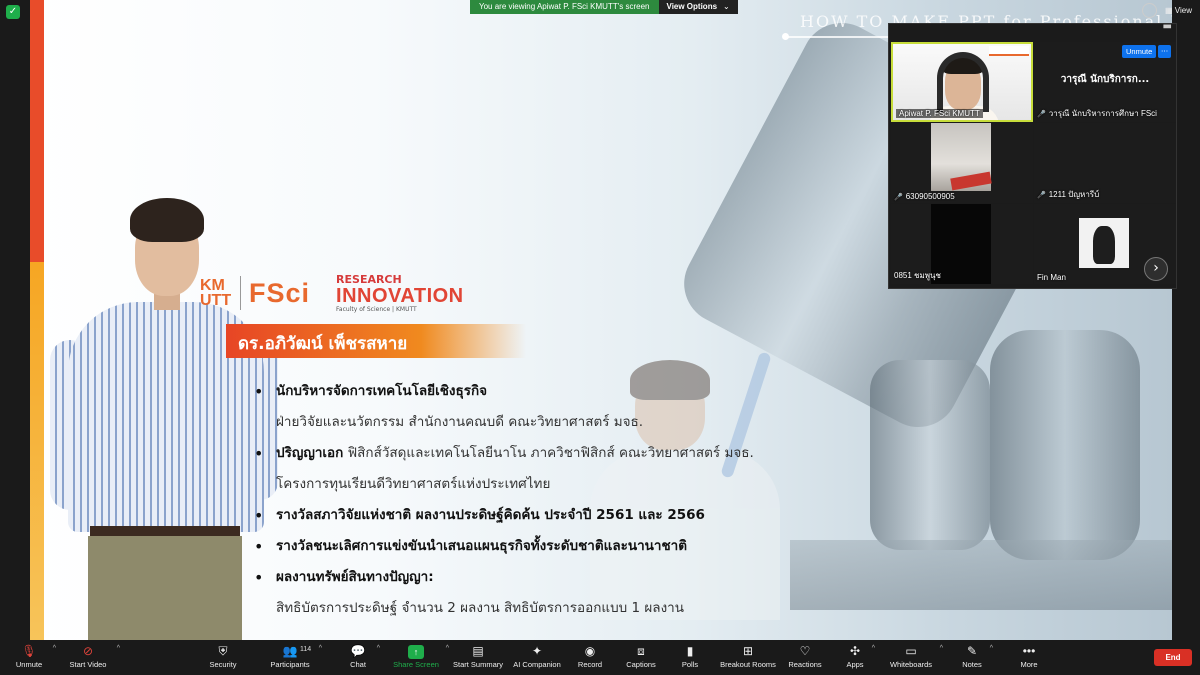 The height and width of the screenshot is (675, 1200). What do you see at coordinates (223, 651) in the screenshot?
I see `shield-icon: ⛨` at bounding box center [223, 651].